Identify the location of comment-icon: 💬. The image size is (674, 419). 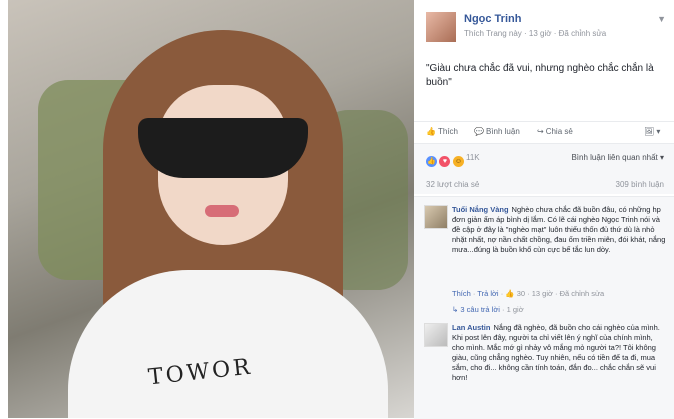
(479, 131).